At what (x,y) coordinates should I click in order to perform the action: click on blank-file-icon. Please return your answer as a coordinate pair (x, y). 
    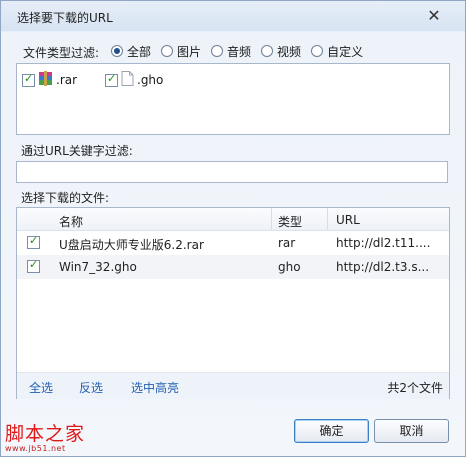
    Looking at the image, I should click on (127, 80).